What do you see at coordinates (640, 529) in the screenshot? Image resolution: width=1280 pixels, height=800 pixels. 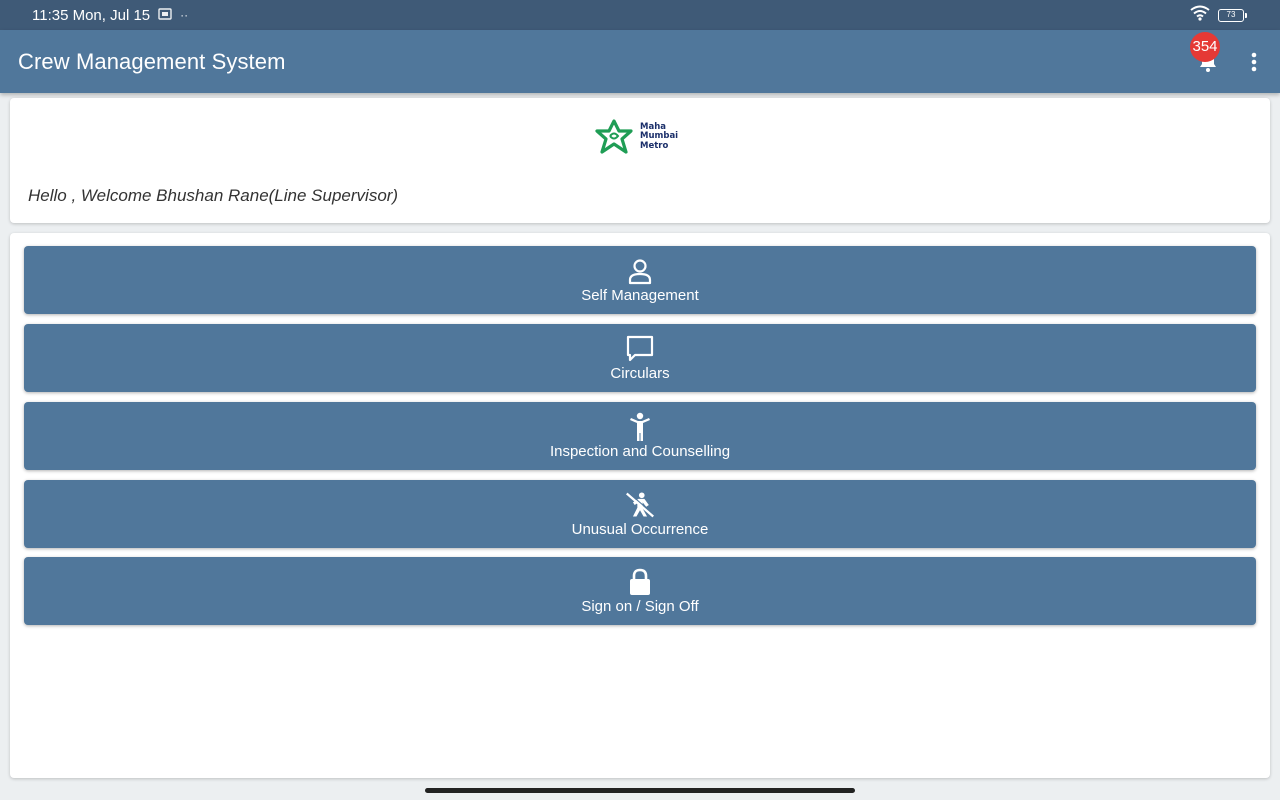 I see `unusual-occurrence-label: Unusual Occurrence` at bounding box center [640, 529].